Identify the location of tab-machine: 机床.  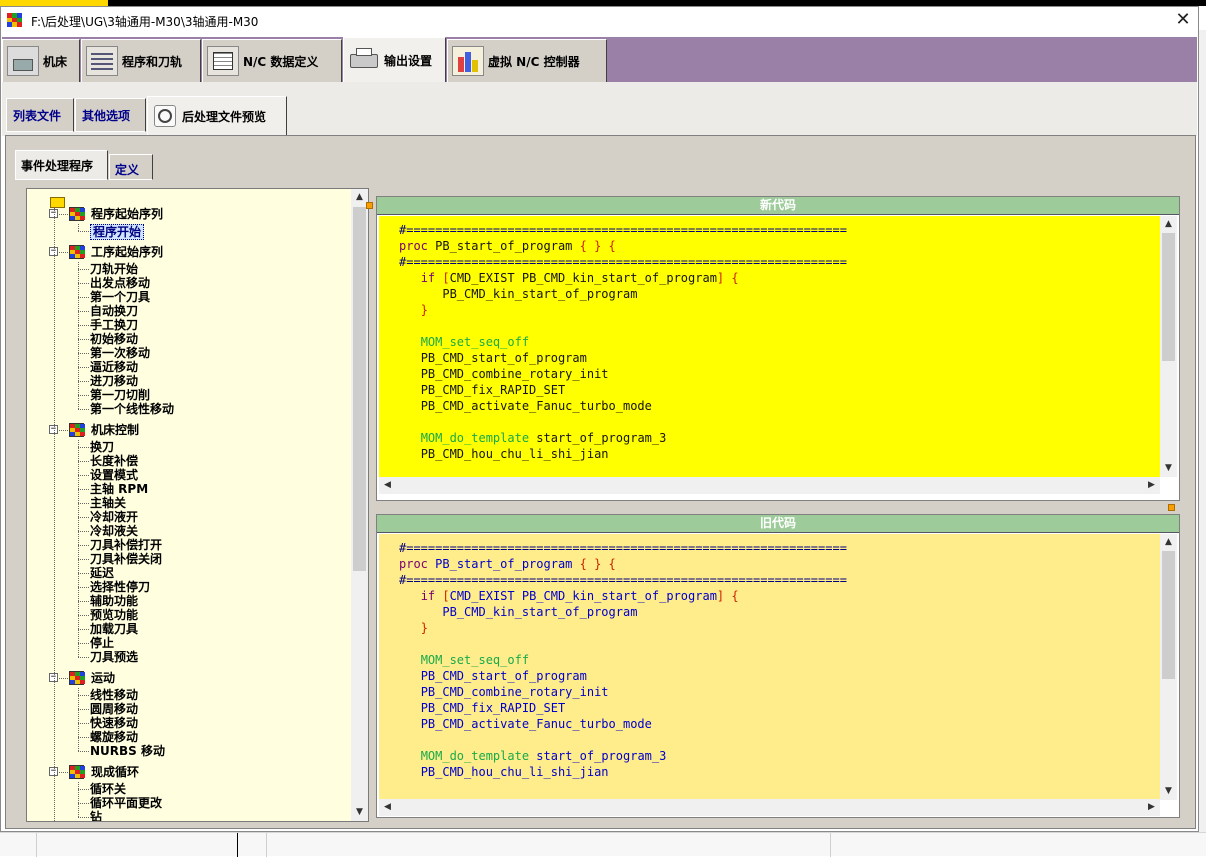
(41, 60).